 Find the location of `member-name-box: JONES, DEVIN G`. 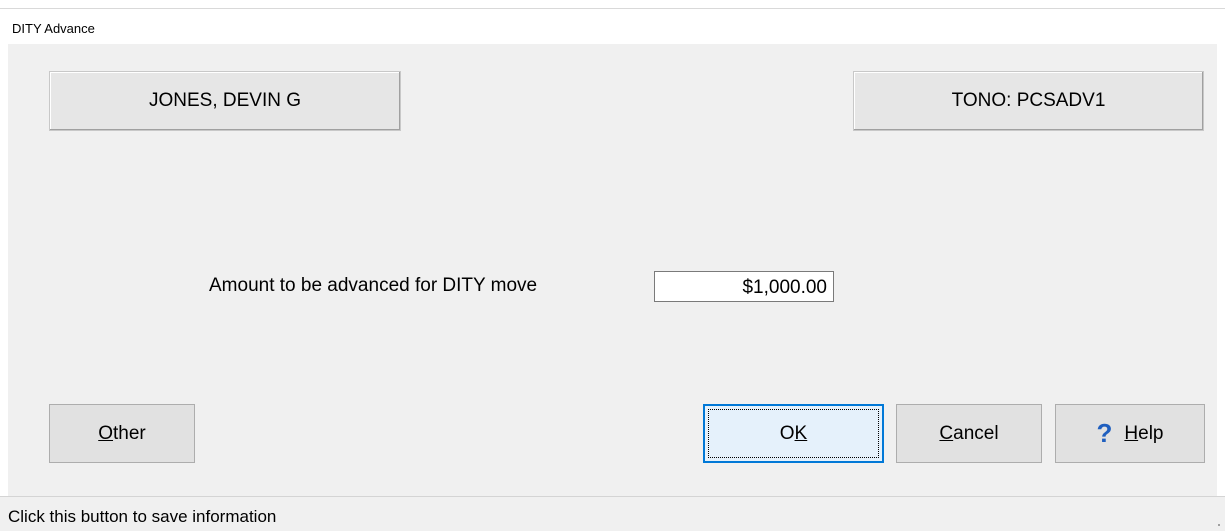

member-name-box: JONES, DEVIN G is located at coordinates (225, 101).